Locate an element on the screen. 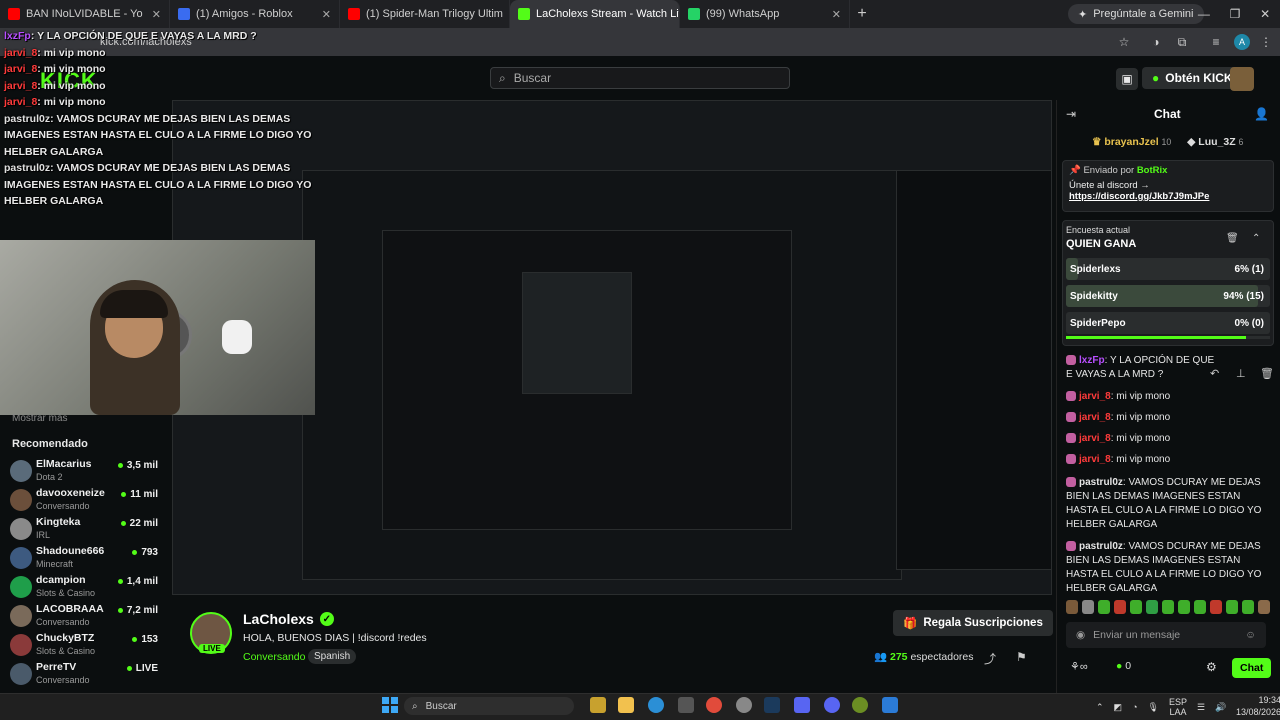  collapse-chat-icon: ⇥ is located at coordinates (1071, 114).